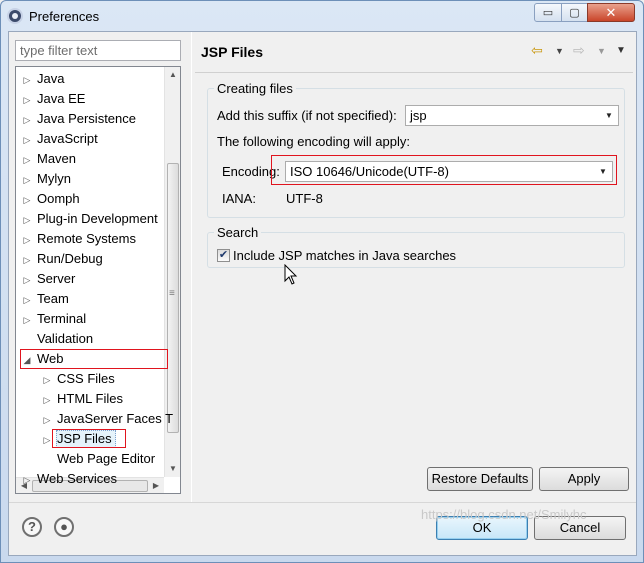 This screenshot has width=644, height=563. I want to click on tree-item-label: Oomph, so click(58, 198).